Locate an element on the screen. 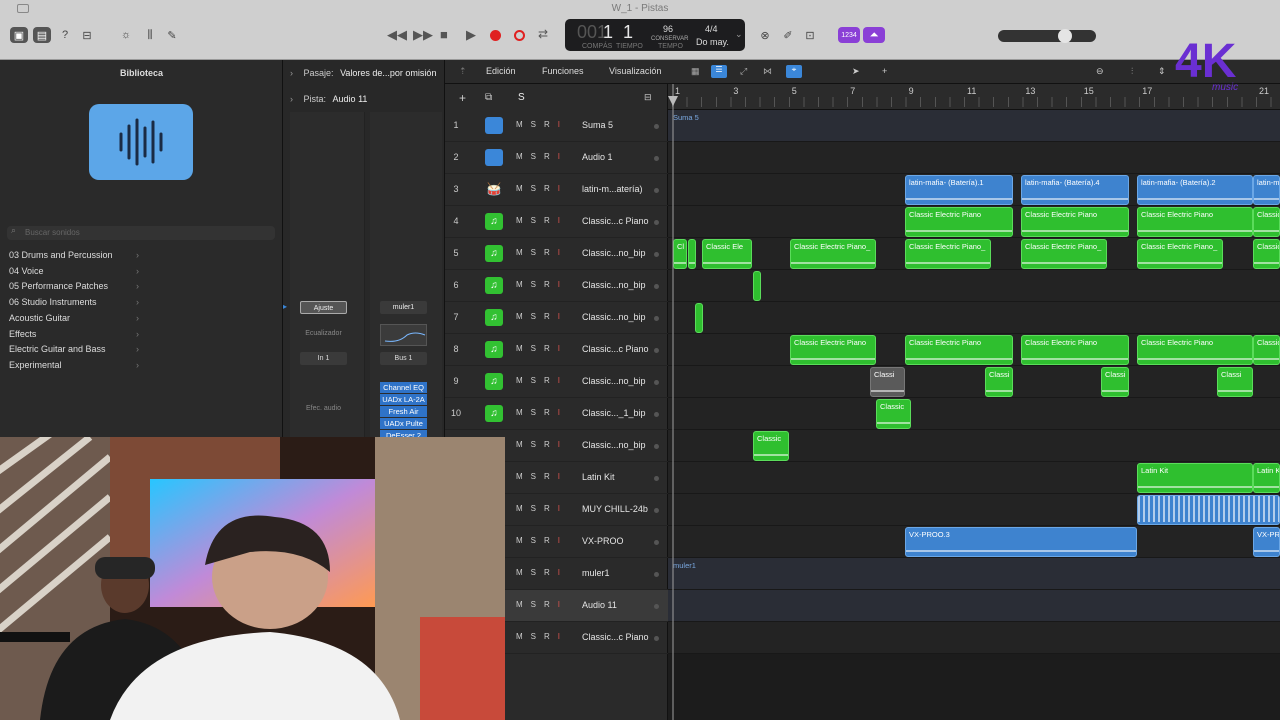  plugin-slot: UADx Pulte is located at coordinates (403, 423).